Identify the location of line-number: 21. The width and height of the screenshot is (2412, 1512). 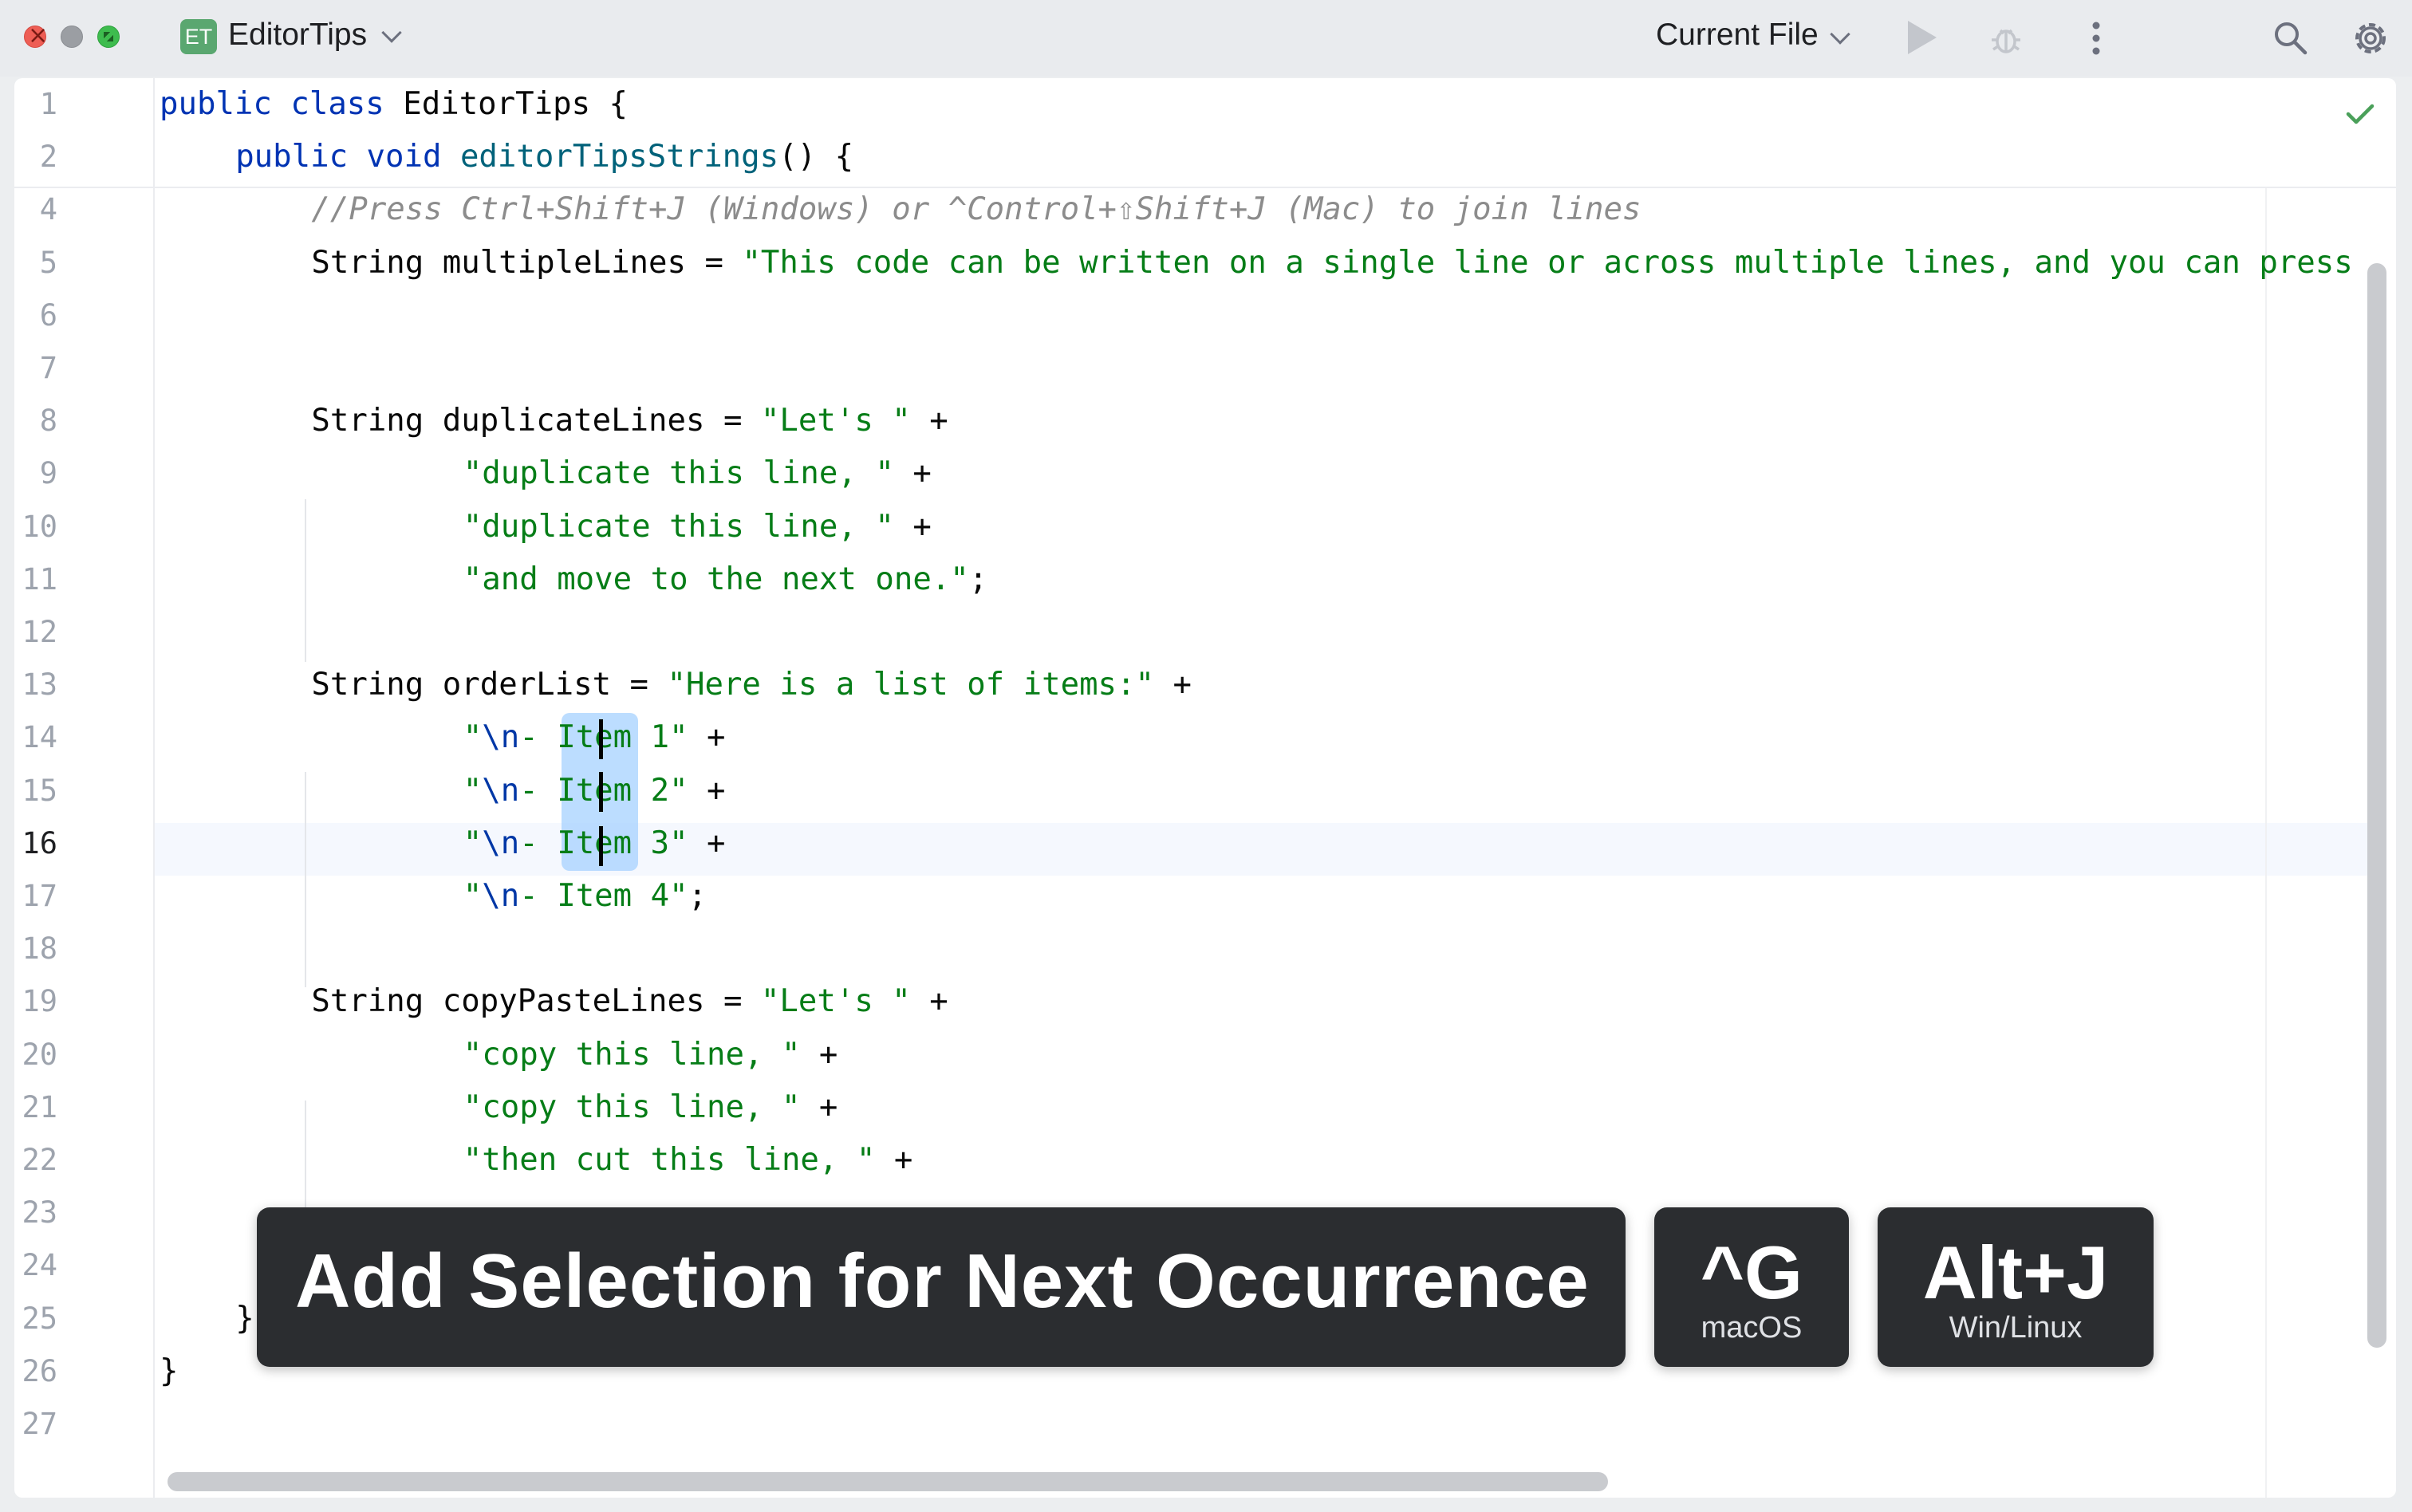
(36, 1107).